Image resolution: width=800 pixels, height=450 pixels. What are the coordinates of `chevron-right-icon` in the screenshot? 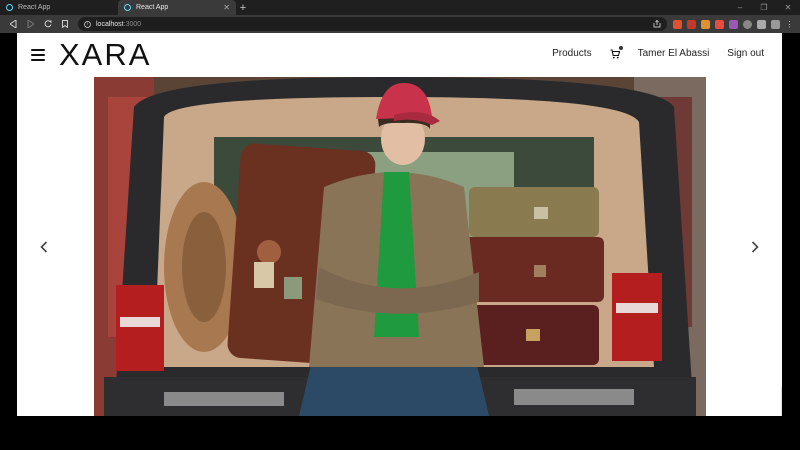 It's located at (755, 247).